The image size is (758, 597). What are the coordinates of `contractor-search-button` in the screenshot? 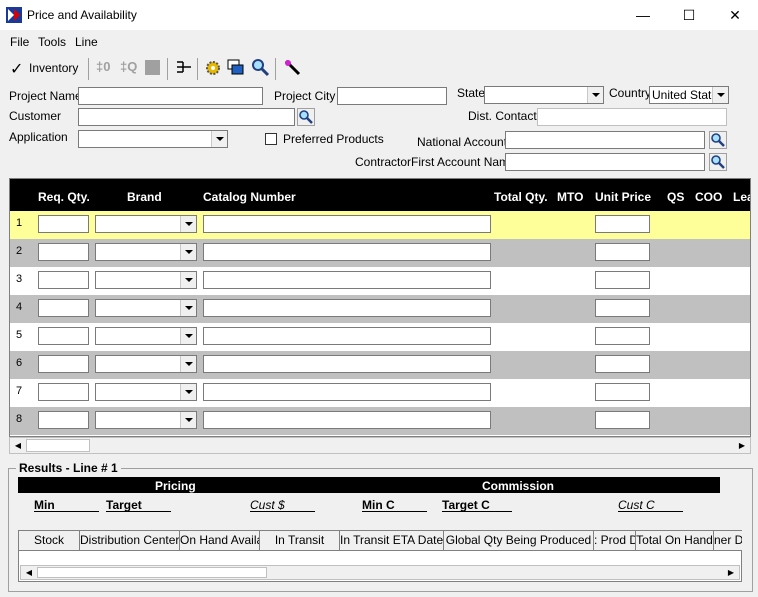 It's located at (718, 162).